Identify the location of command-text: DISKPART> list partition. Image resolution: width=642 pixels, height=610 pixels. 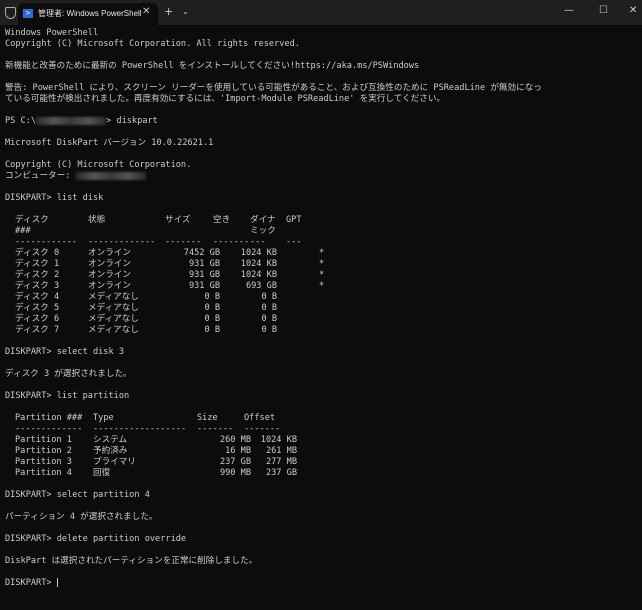
(67, 396).